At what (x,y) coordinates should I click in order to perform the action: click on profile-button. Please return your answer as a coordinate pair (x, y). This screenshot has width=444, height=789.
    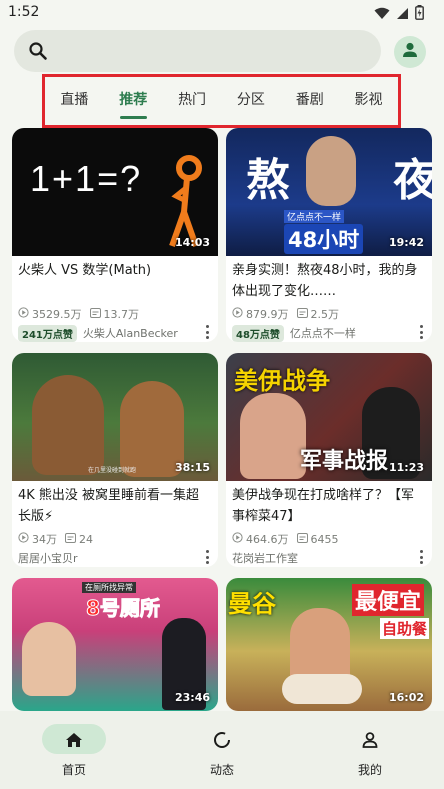
    Looking at the image, I should click on (410, 52).